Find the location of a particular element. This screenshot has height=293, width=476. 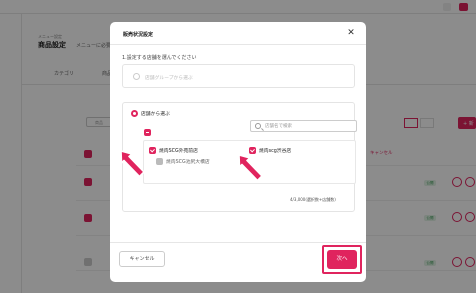

store-name-ikejiri: 焼肉SCG池尻大橋店 is located at coordinates (188, 162).